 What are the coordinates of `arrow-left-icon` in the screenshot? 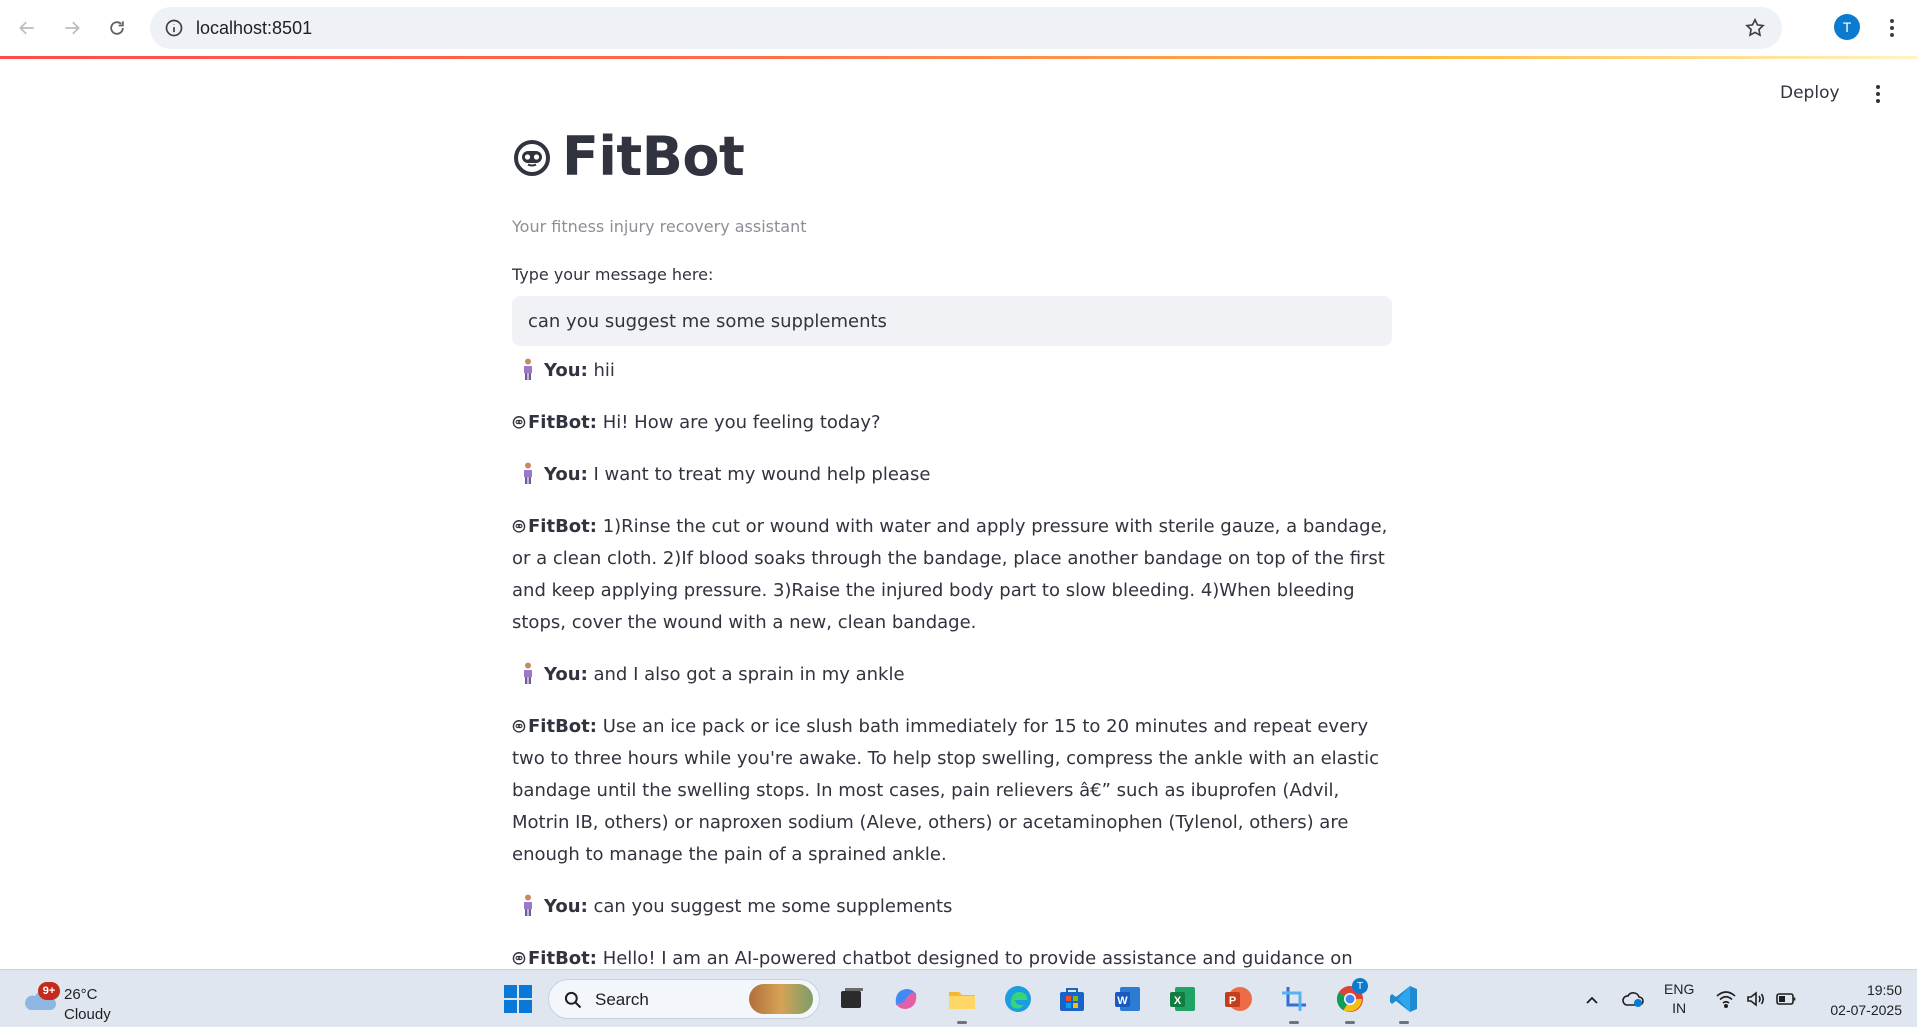 It's located at (26, 28).